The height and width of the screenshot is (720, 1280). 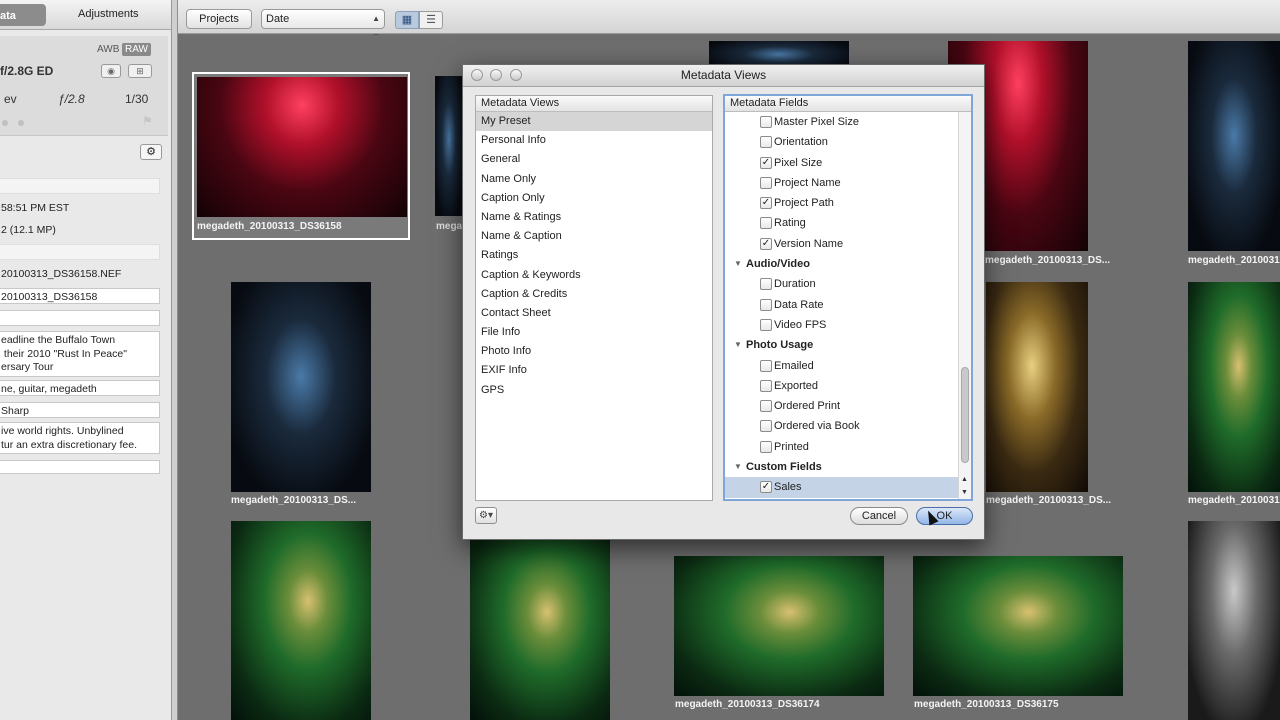 I want to click on scrollbar-thumb, so click(x=965, y=415).